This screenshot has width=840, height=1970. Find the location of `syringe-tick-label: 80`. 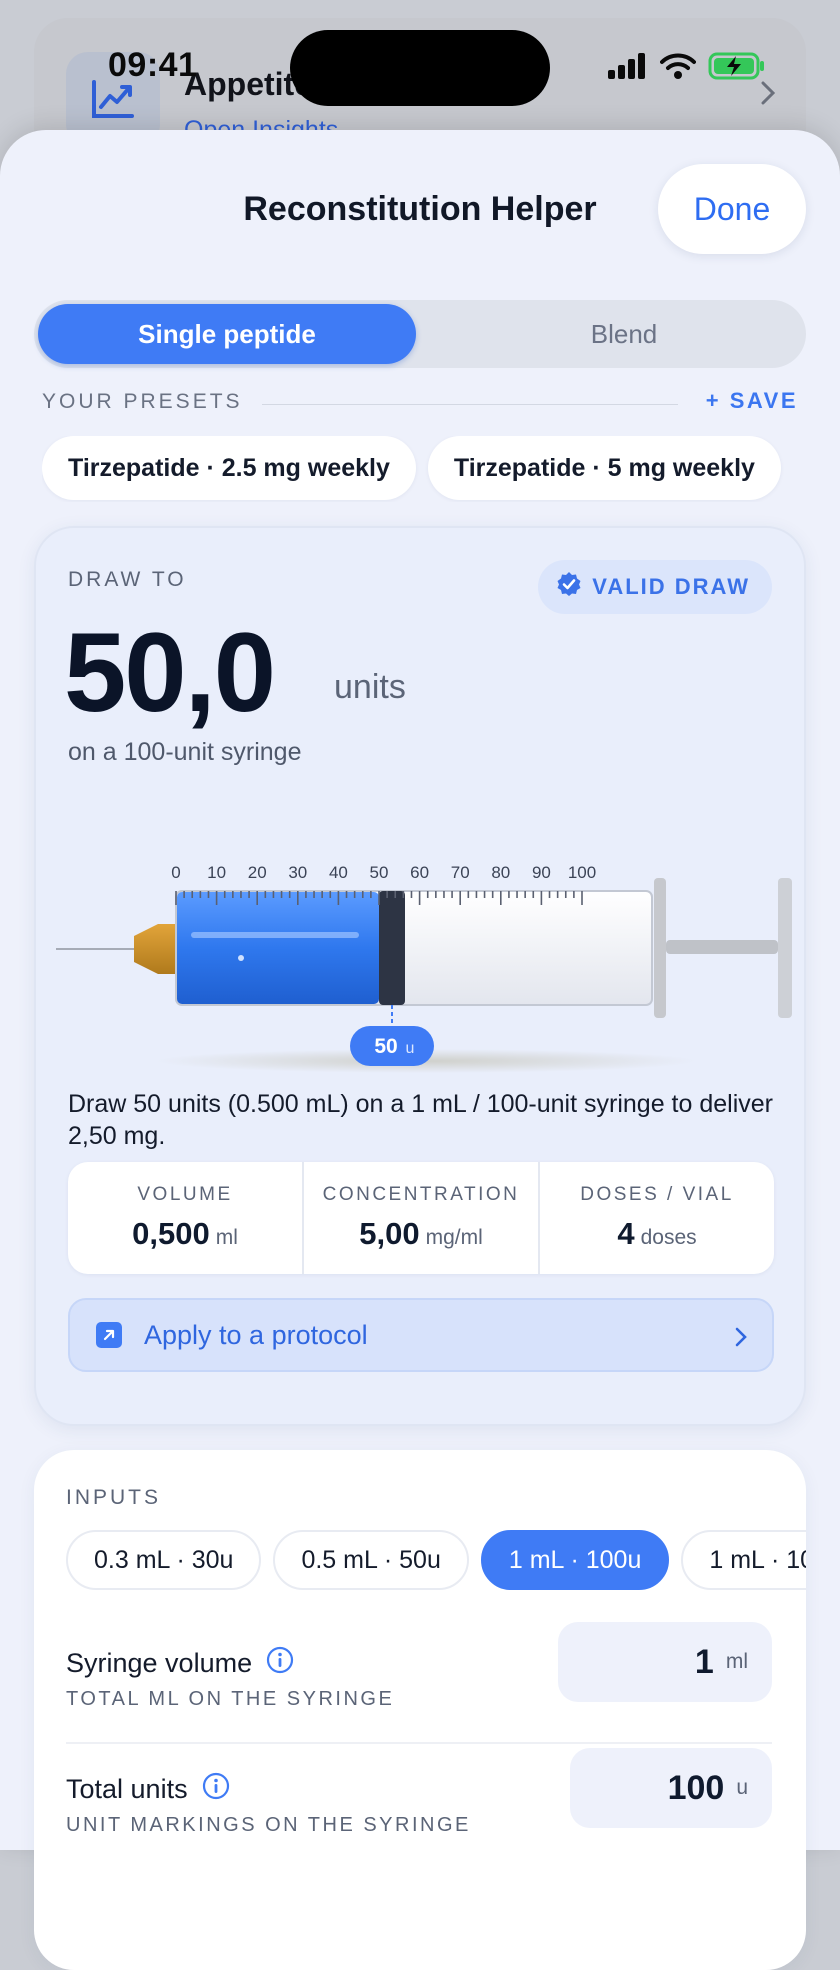

syringe-tick-label: 80 is located at coordinates (500, 872).